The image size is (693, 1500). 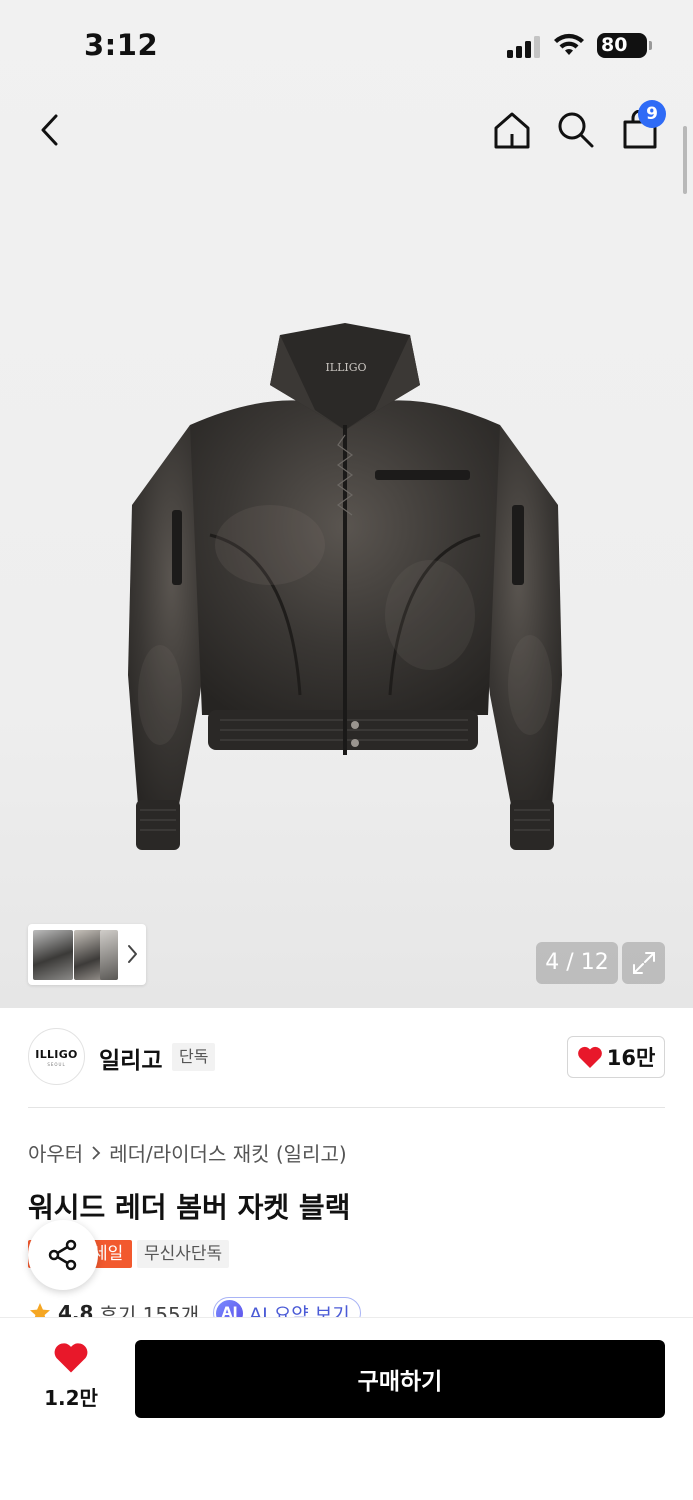 I want to click on breadcrumb: 아우터 레더/라이더스 재킷 (일리고), so click(x=187, y=1152).